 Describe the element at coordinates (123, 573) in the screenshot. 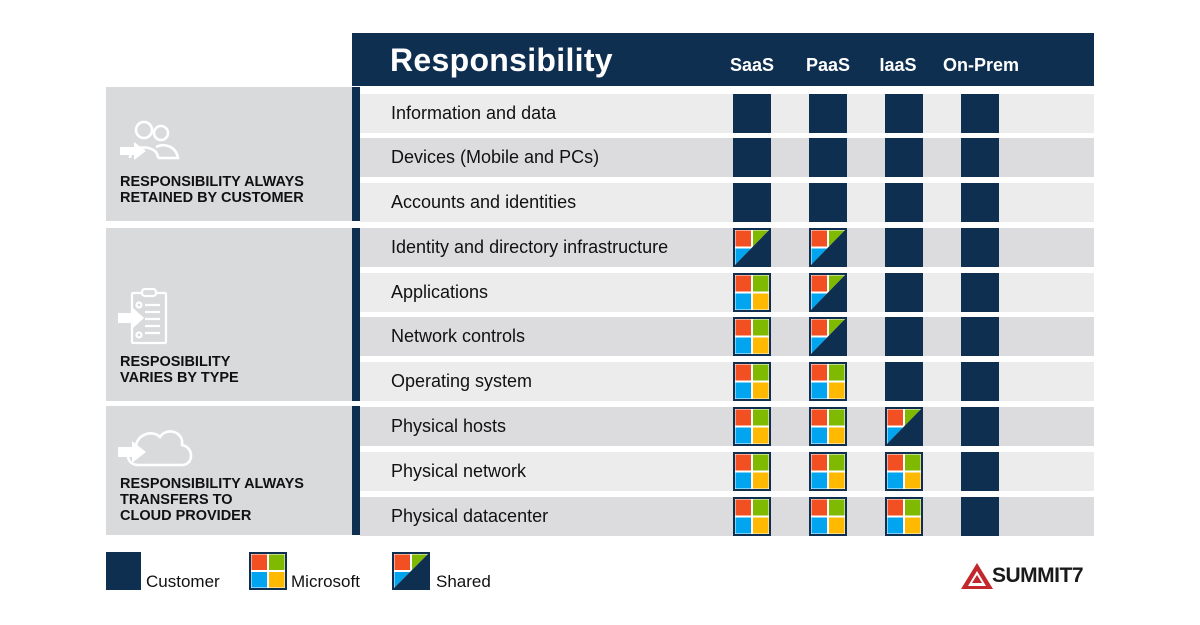

I see `customer-swatch-icon` at that location.